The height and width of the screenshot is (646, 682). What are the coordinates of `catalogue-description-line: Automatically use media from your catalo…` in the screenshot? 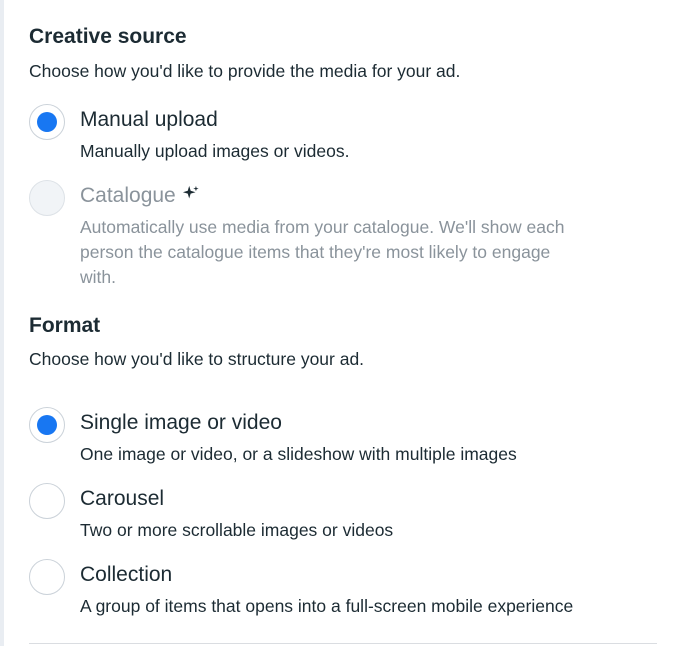 It's located at (322, 227).